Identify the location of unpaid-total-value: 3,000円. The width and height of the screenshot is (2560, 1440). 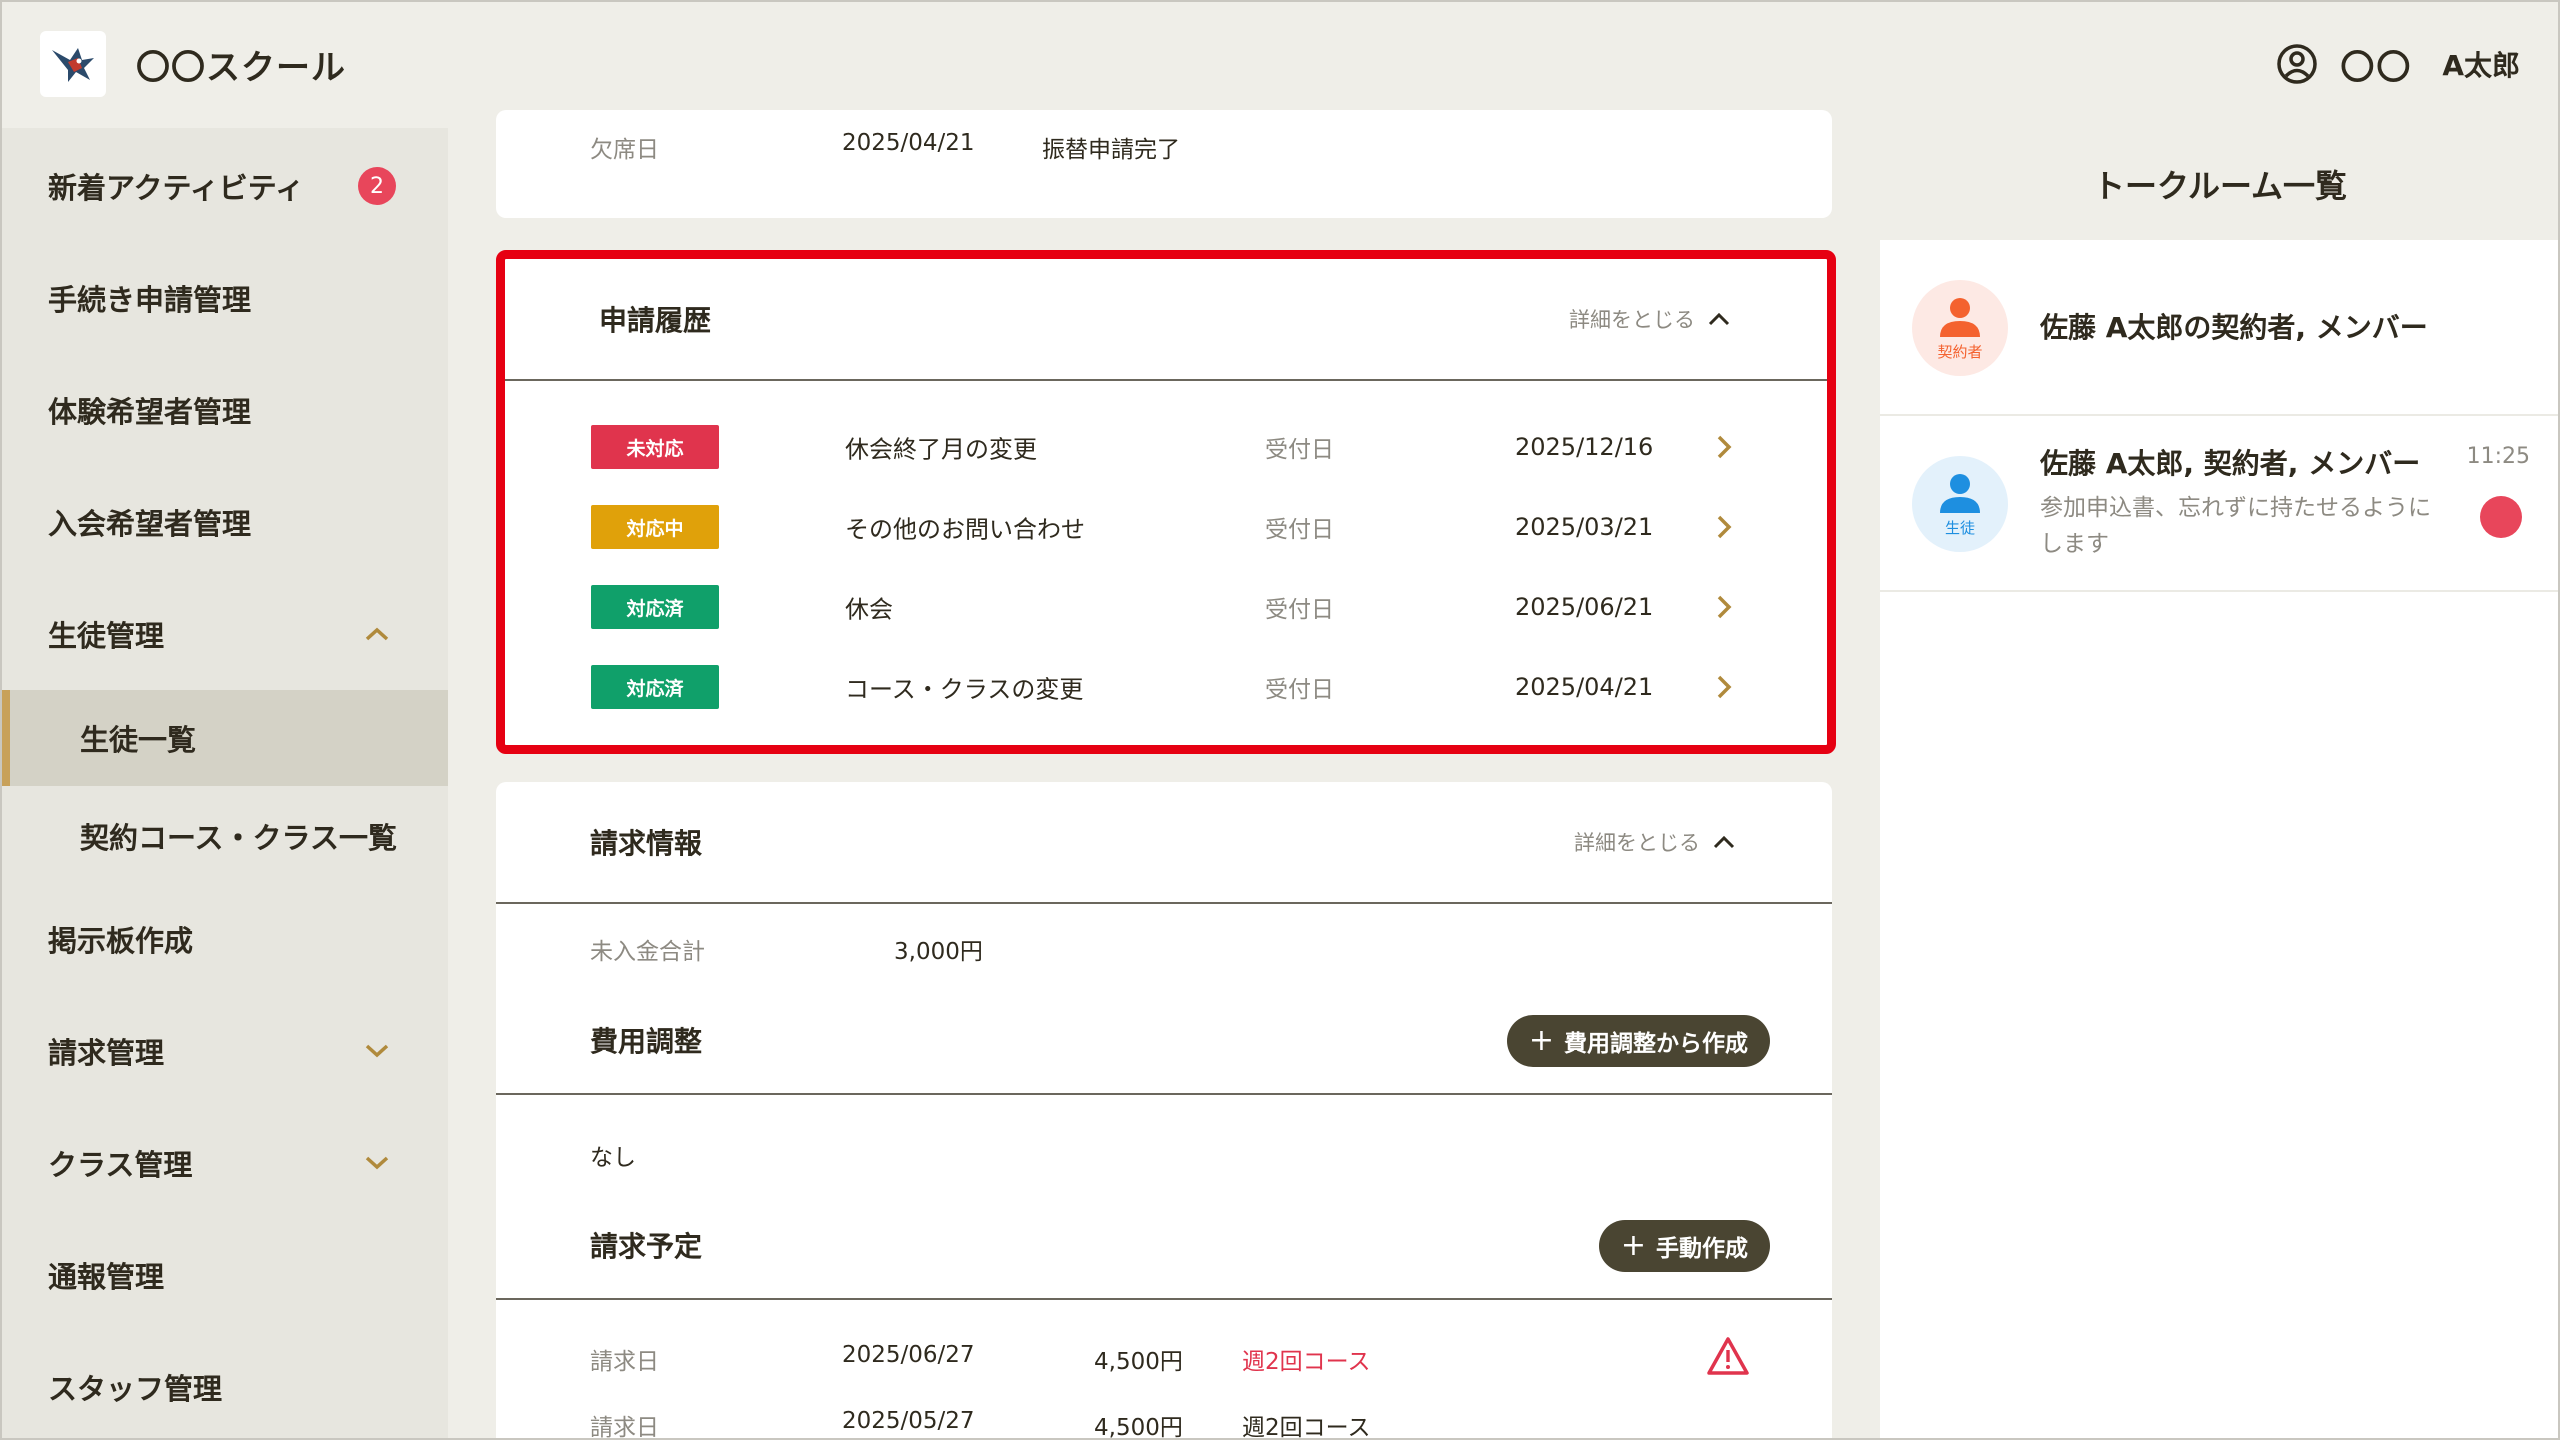
(938, 952).